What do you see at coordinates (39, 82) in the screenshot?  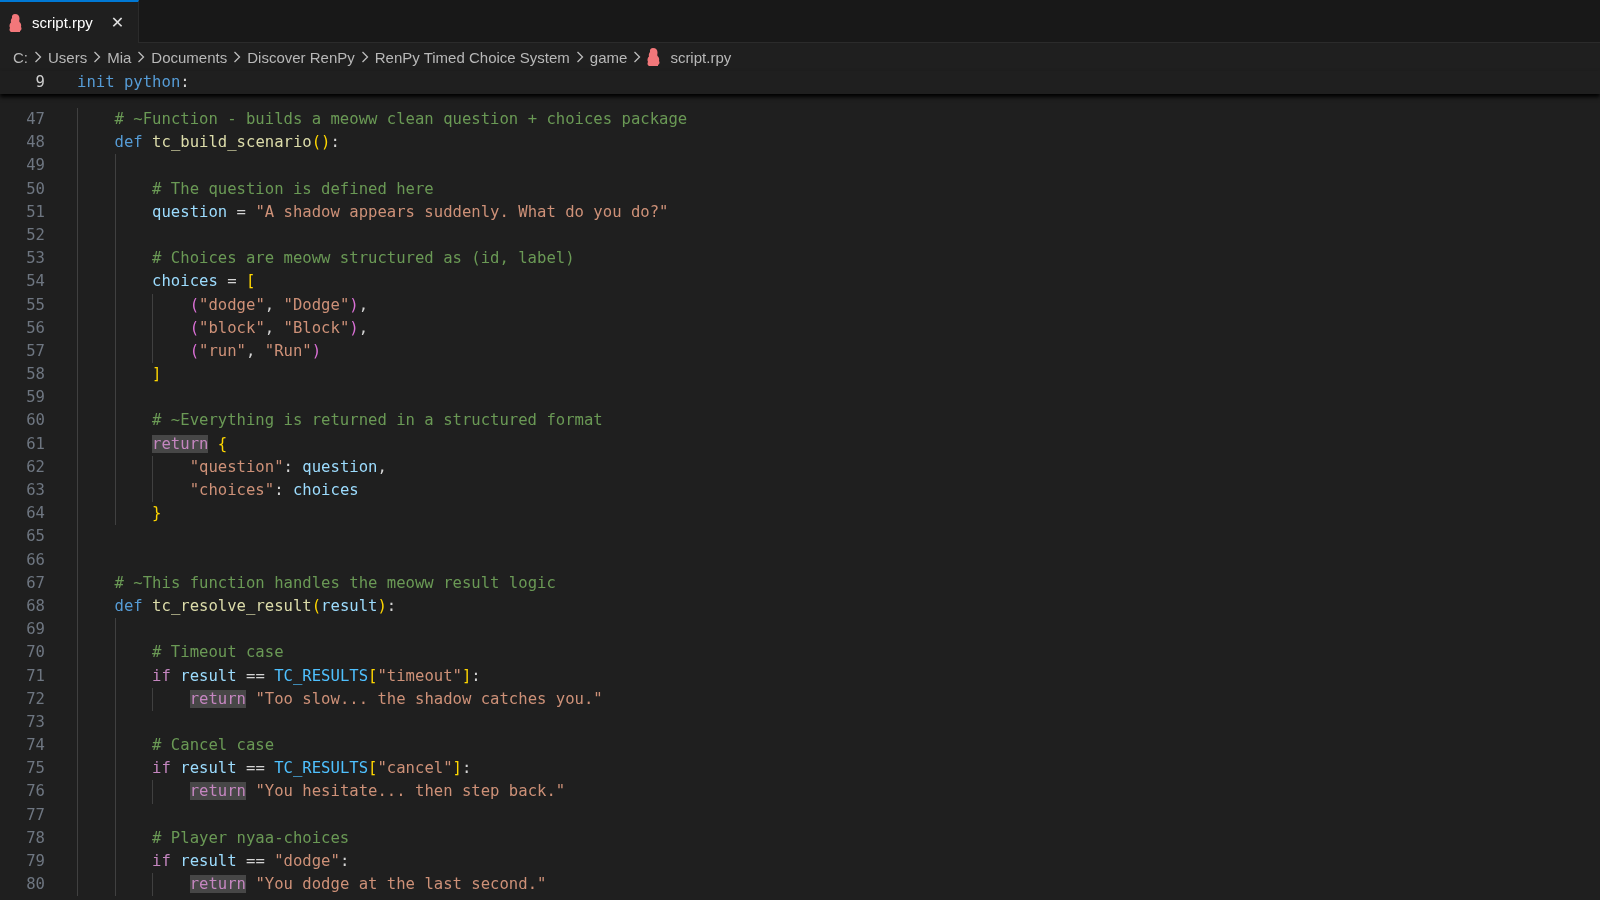 I see `line-number: 9` at bounding box center [39, 82].